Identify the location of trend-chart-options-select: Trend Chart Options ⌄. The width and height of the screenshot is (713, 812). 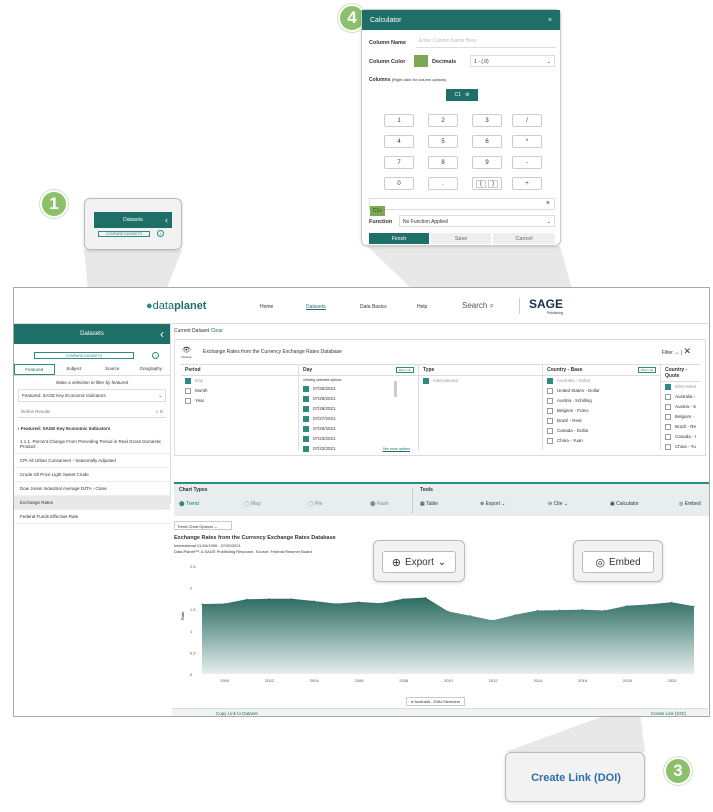
(203, 525).